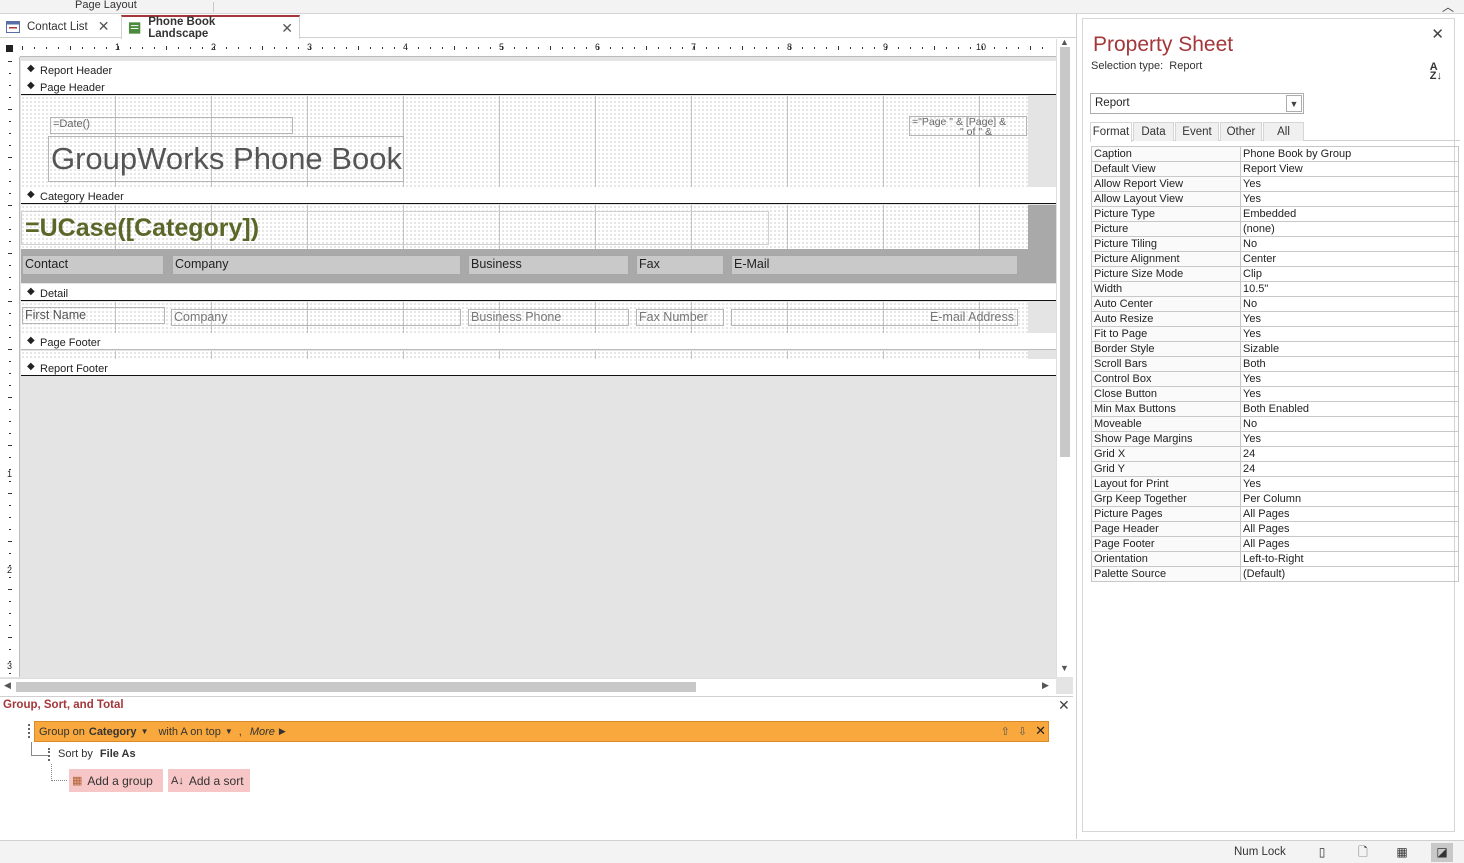 This screenshot has width=1464, height=863. I want to click on property-value: Both Enabled, so click(1349, 409).